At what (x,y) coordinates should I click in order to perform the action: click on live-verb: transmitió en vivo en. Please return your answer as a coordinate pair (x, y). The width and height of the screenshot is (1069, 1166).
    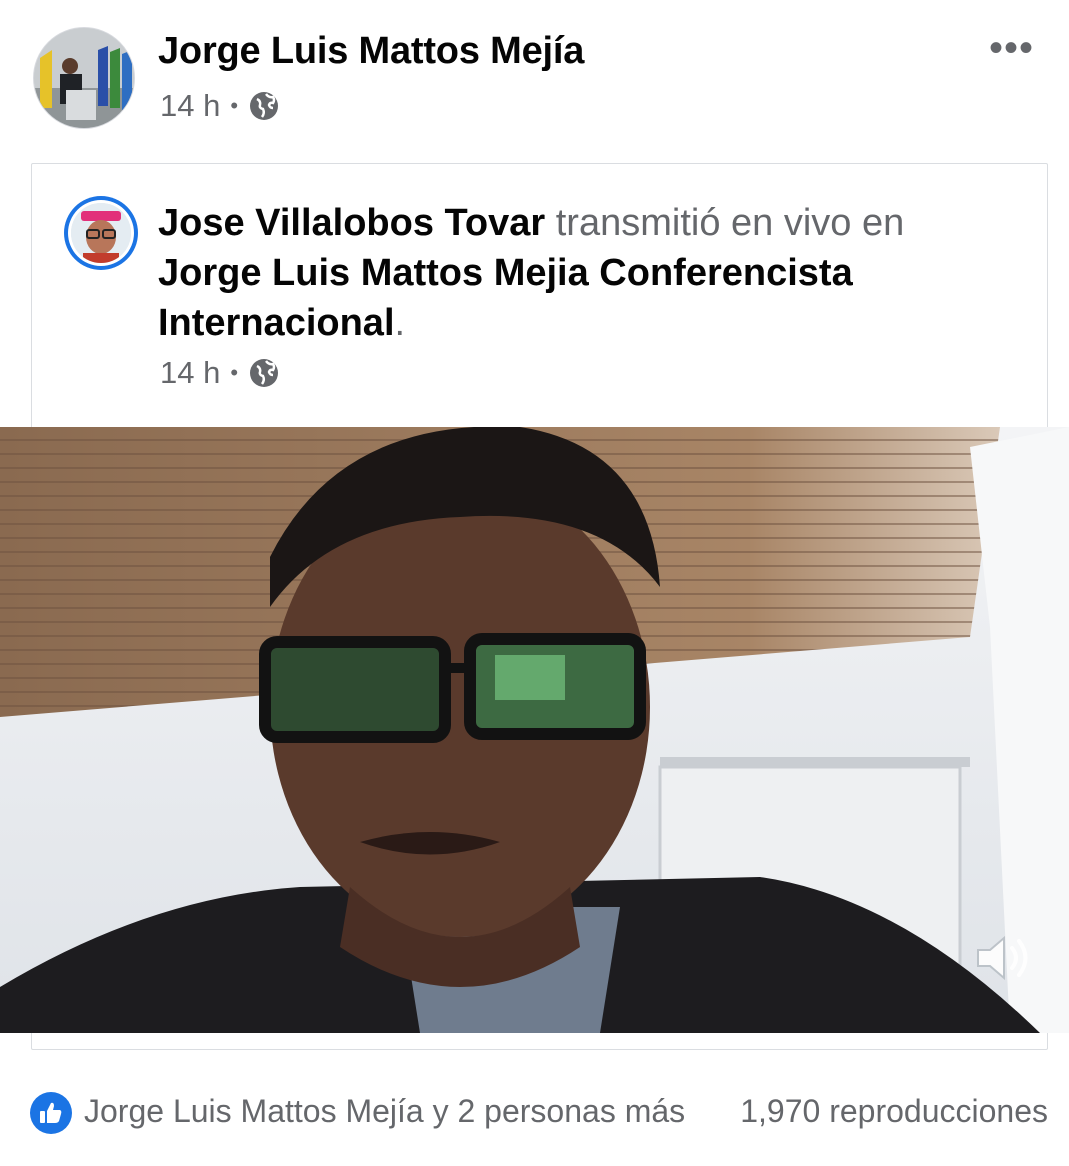
    Looking at the image, I should click on (730, 223).